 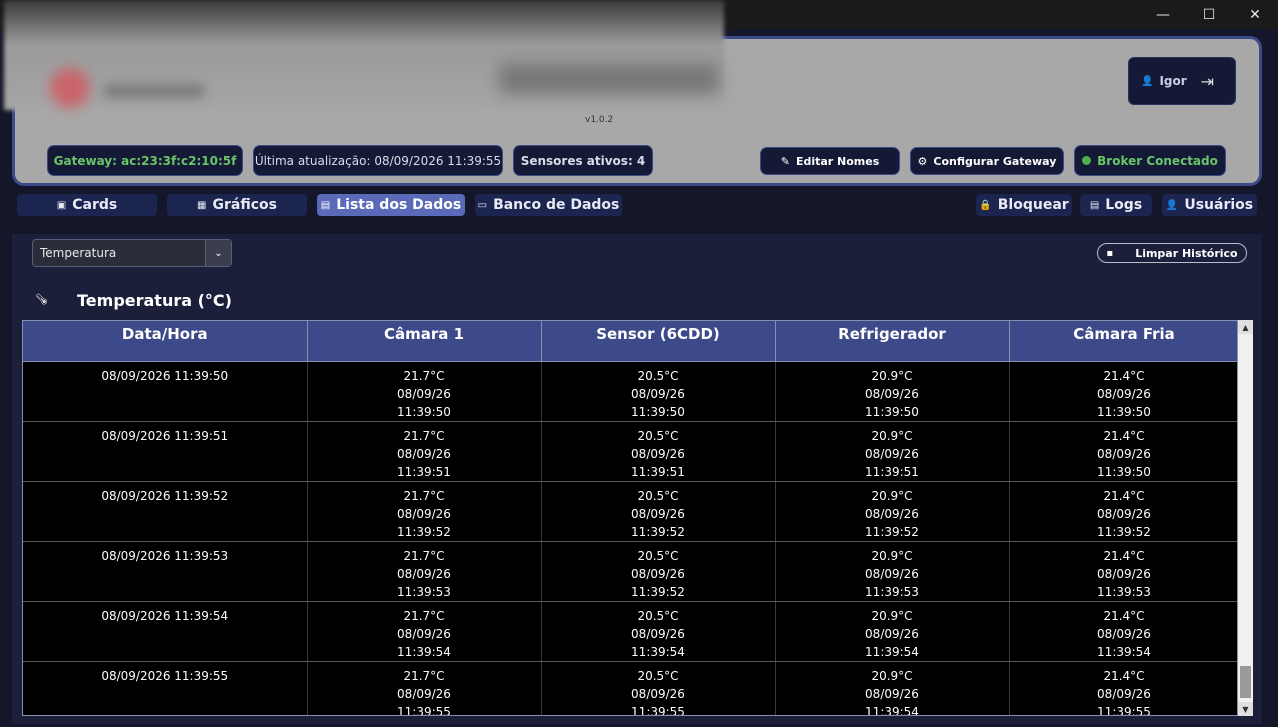 I want to click on maximize-button: ☐, so click(x=1209, y=14).